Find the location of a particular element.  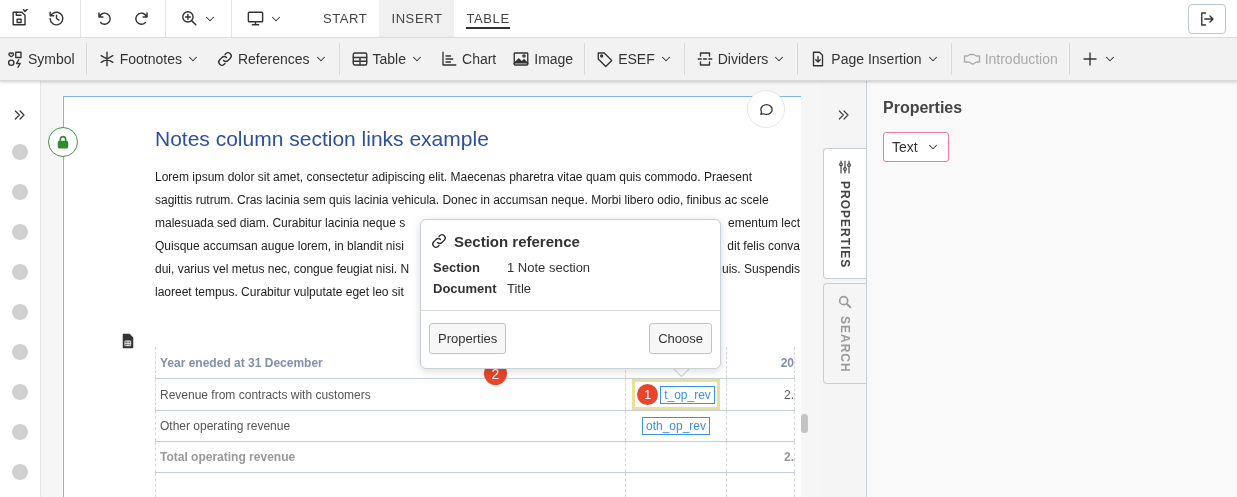

sliders-icon is located at coordinates (845, 167).